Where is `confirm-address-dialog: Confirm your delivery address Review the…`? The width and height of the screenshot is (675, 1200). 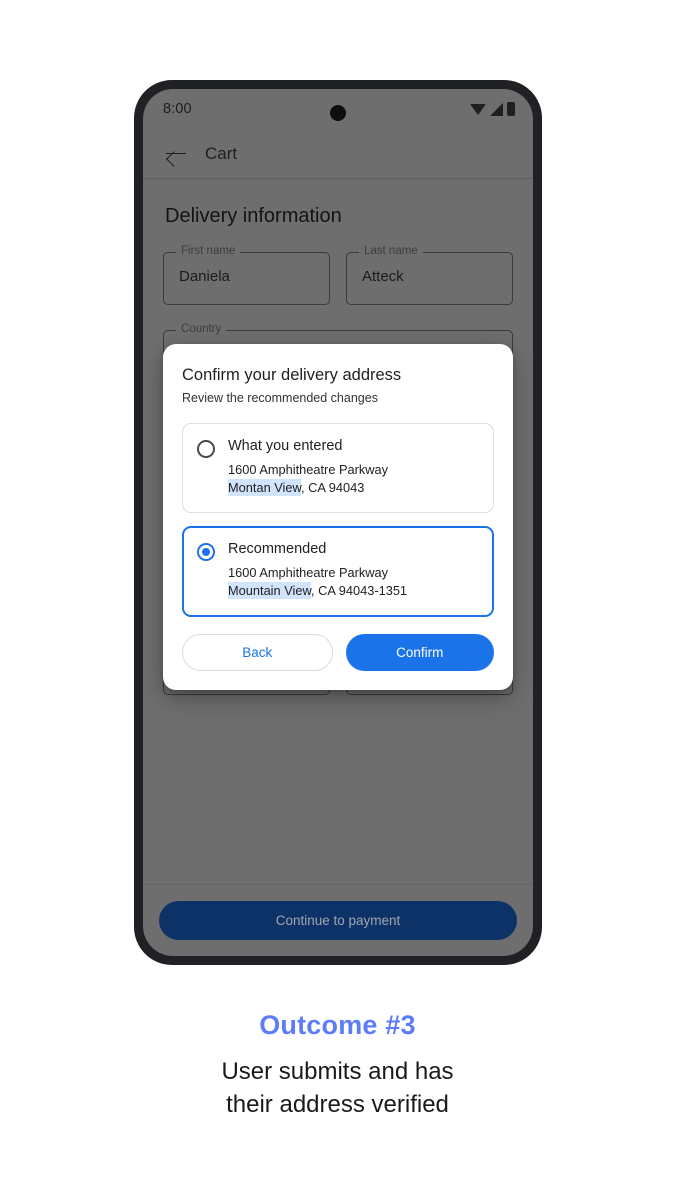
confirm-address-dialog: Confirm your delivery address Review the… is located at coordinates (338, 517).